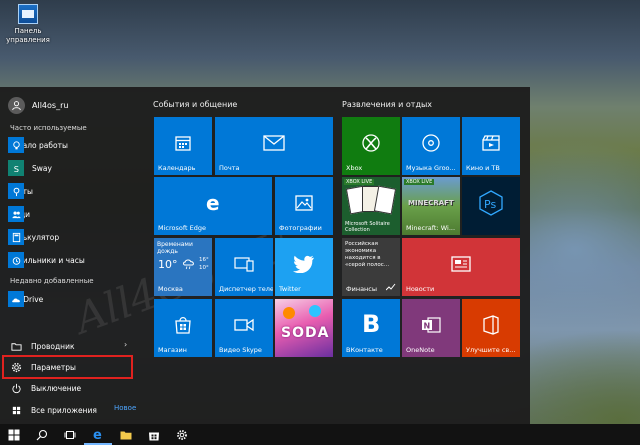 This screenshot has height=445, width=640. I want to click on tile-movies-tv: Кино и ТВ, so click(491, 146).